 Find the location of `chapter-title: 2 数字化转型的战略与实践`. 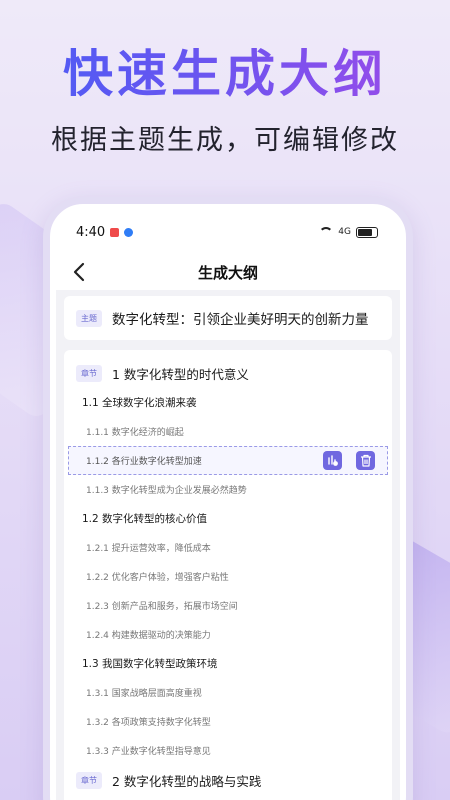

chapter-title: 2 数字化转型的战略与实践 is located at coordinates (187, 781).